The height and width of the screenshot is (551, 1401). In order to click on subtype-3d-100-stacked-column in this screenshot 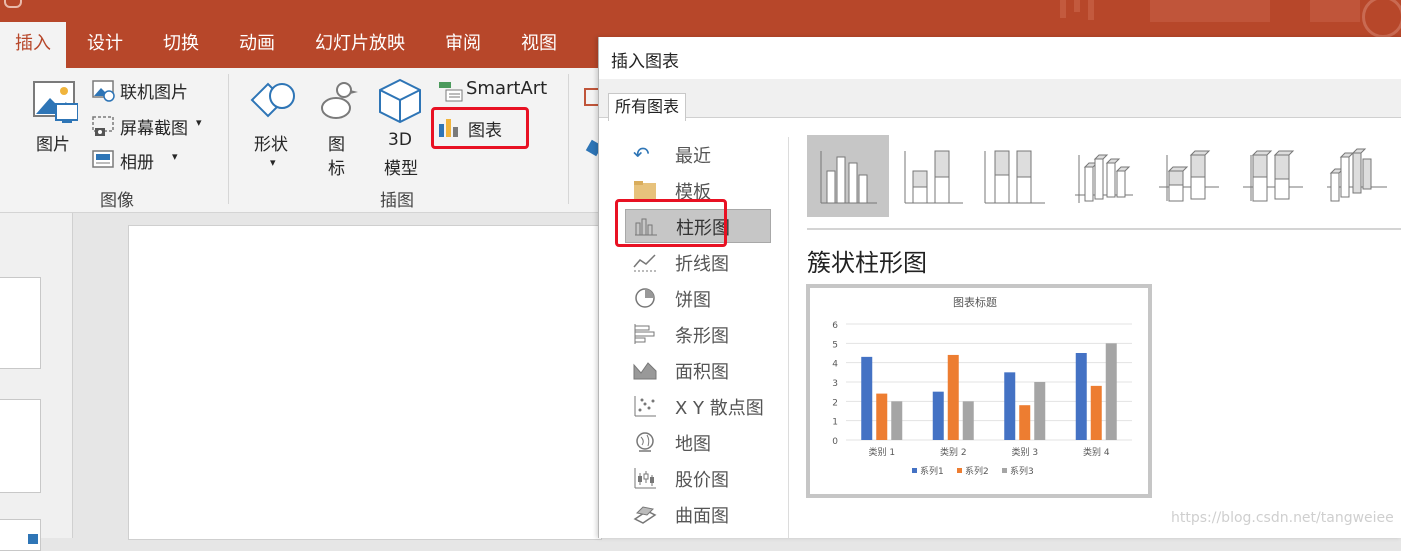, I will do `click(1280, 176)`.